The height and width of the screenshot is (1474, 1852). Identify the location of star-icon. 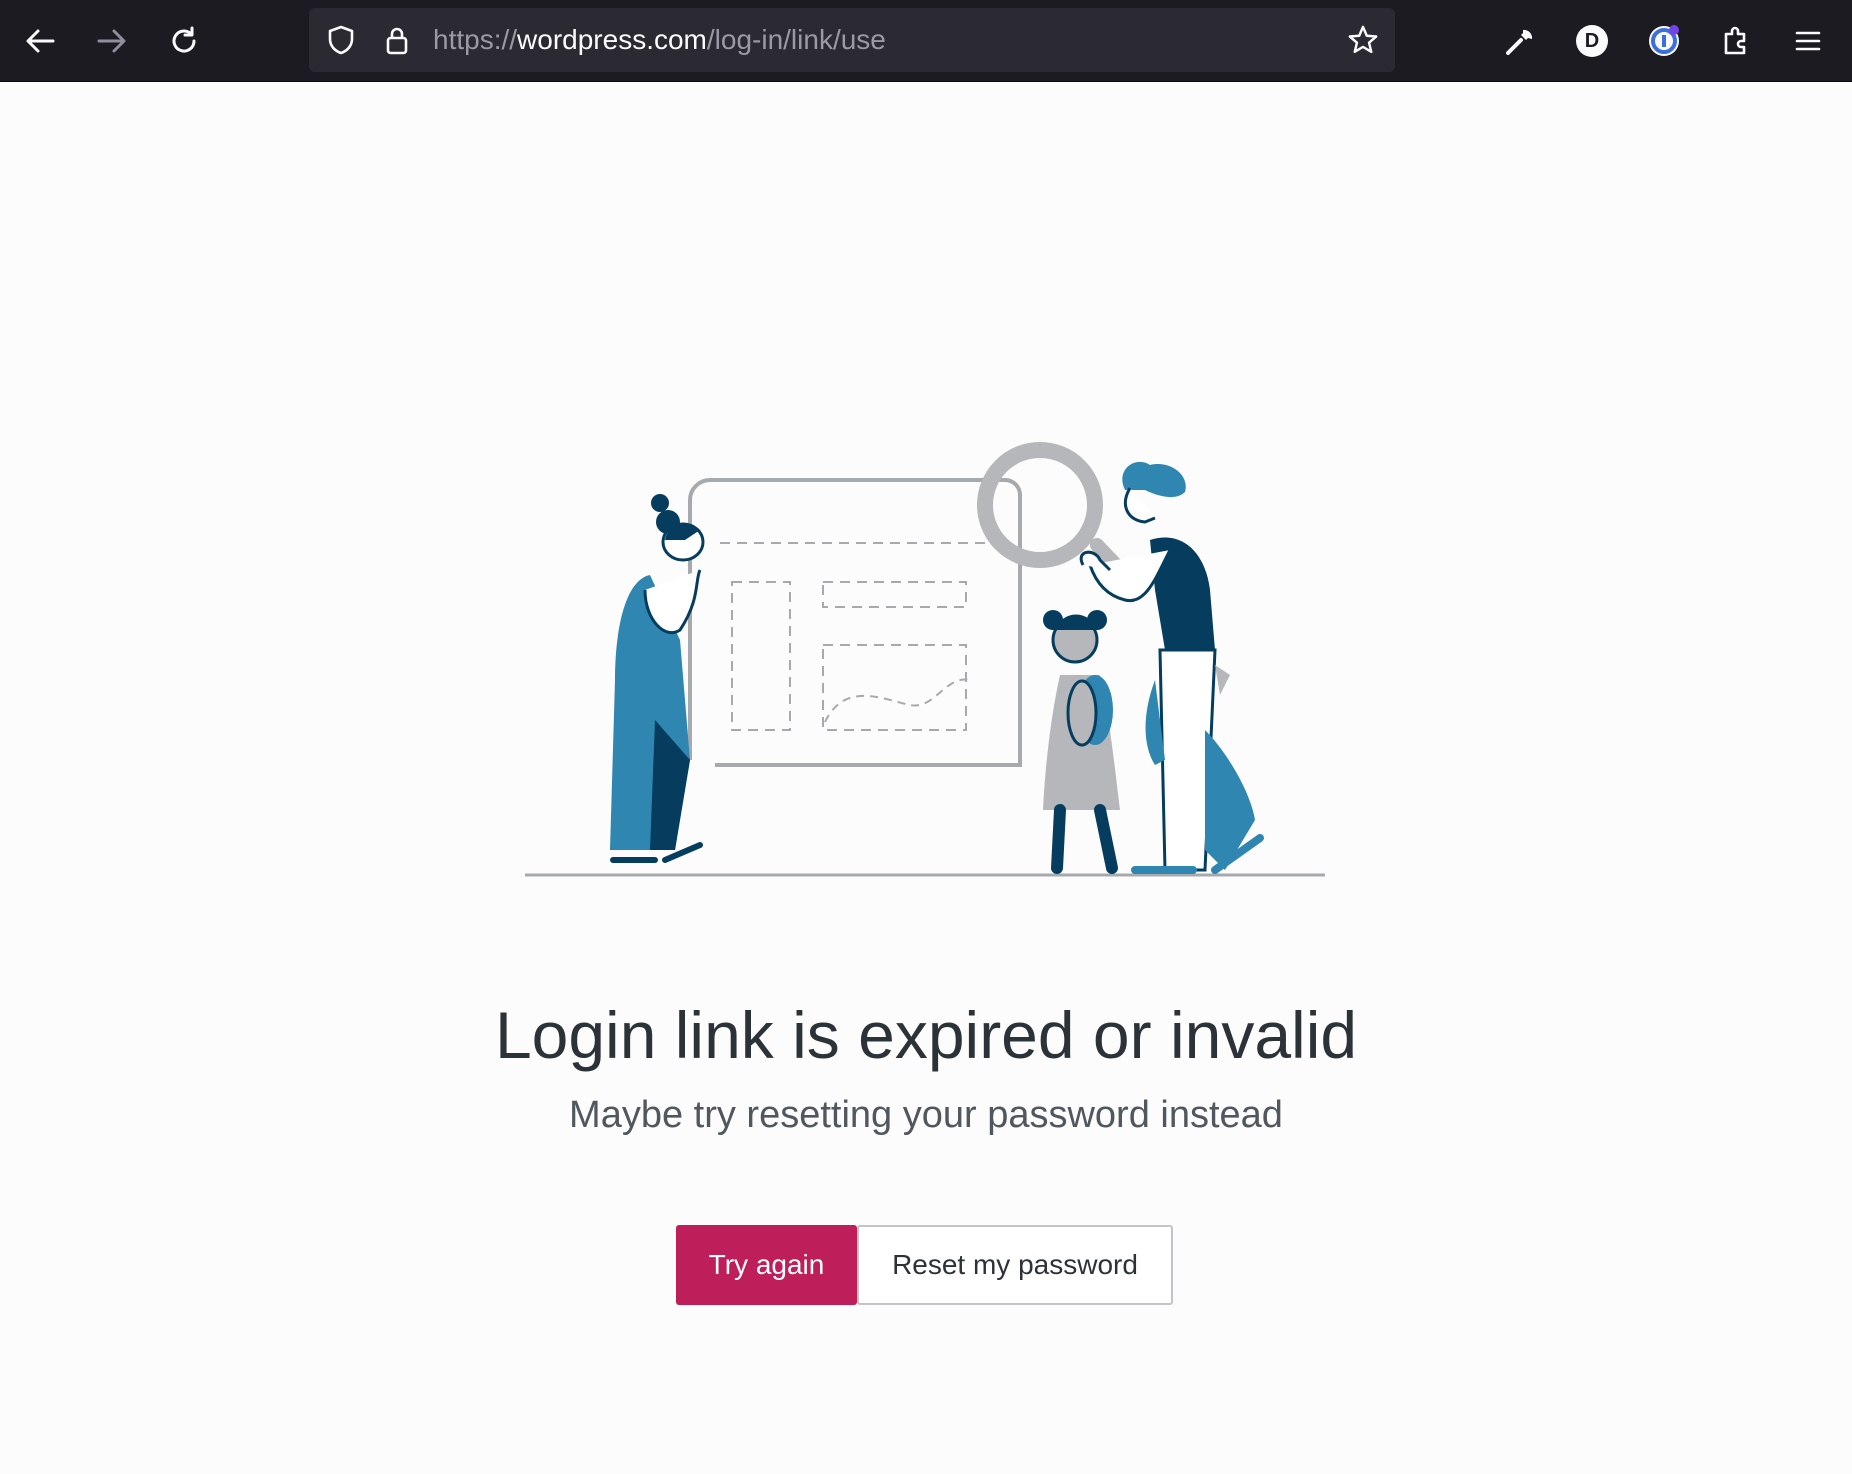
(1363, 39).